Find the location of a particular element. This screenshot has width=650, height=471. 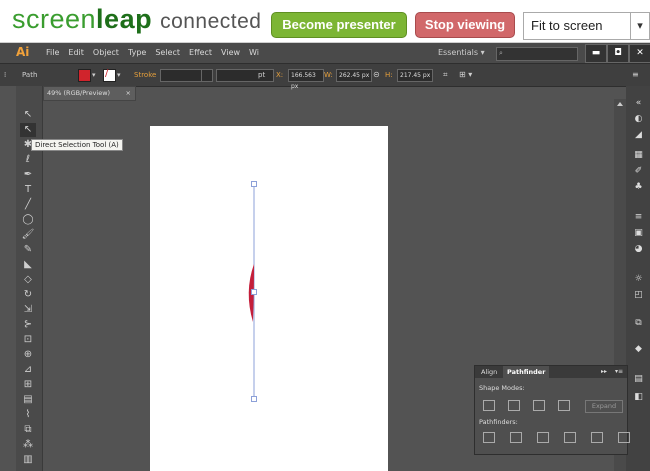

restore-button: ◘ is located at coordinates (618, 53).